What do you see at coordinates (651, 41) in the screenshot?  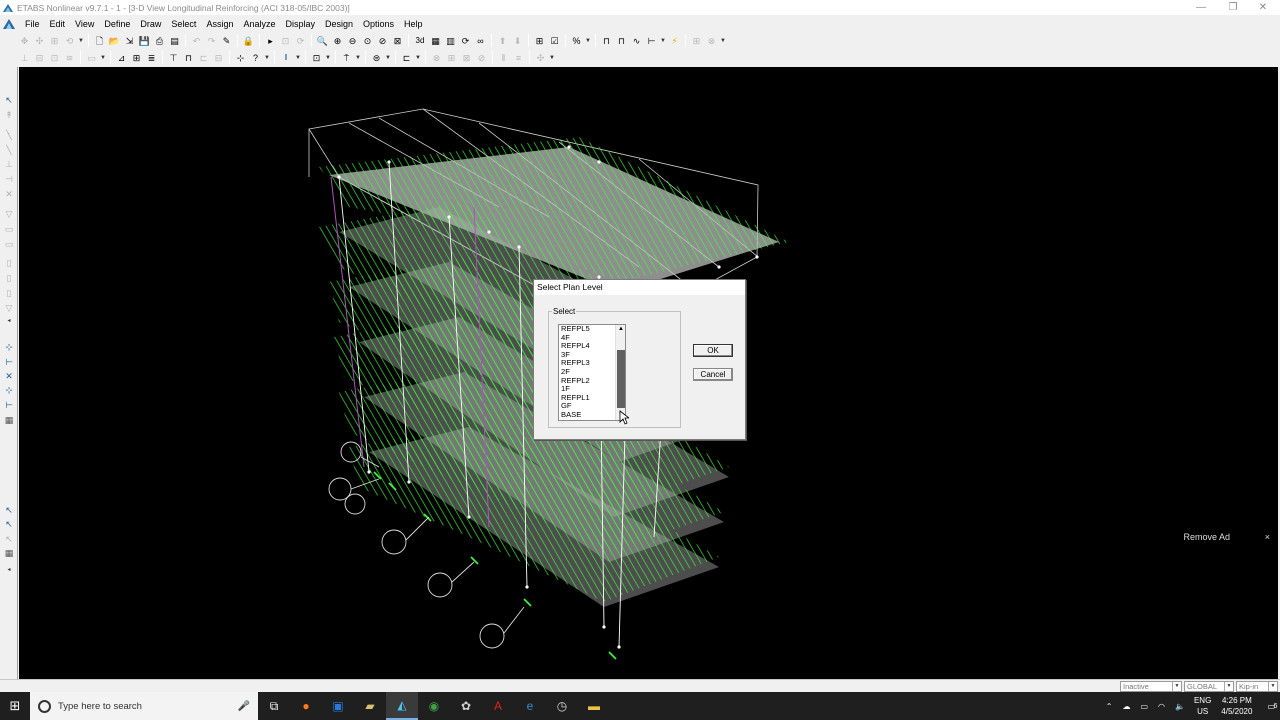 I see `design-results-icon: ⊢` at bounding box center [651, 41].